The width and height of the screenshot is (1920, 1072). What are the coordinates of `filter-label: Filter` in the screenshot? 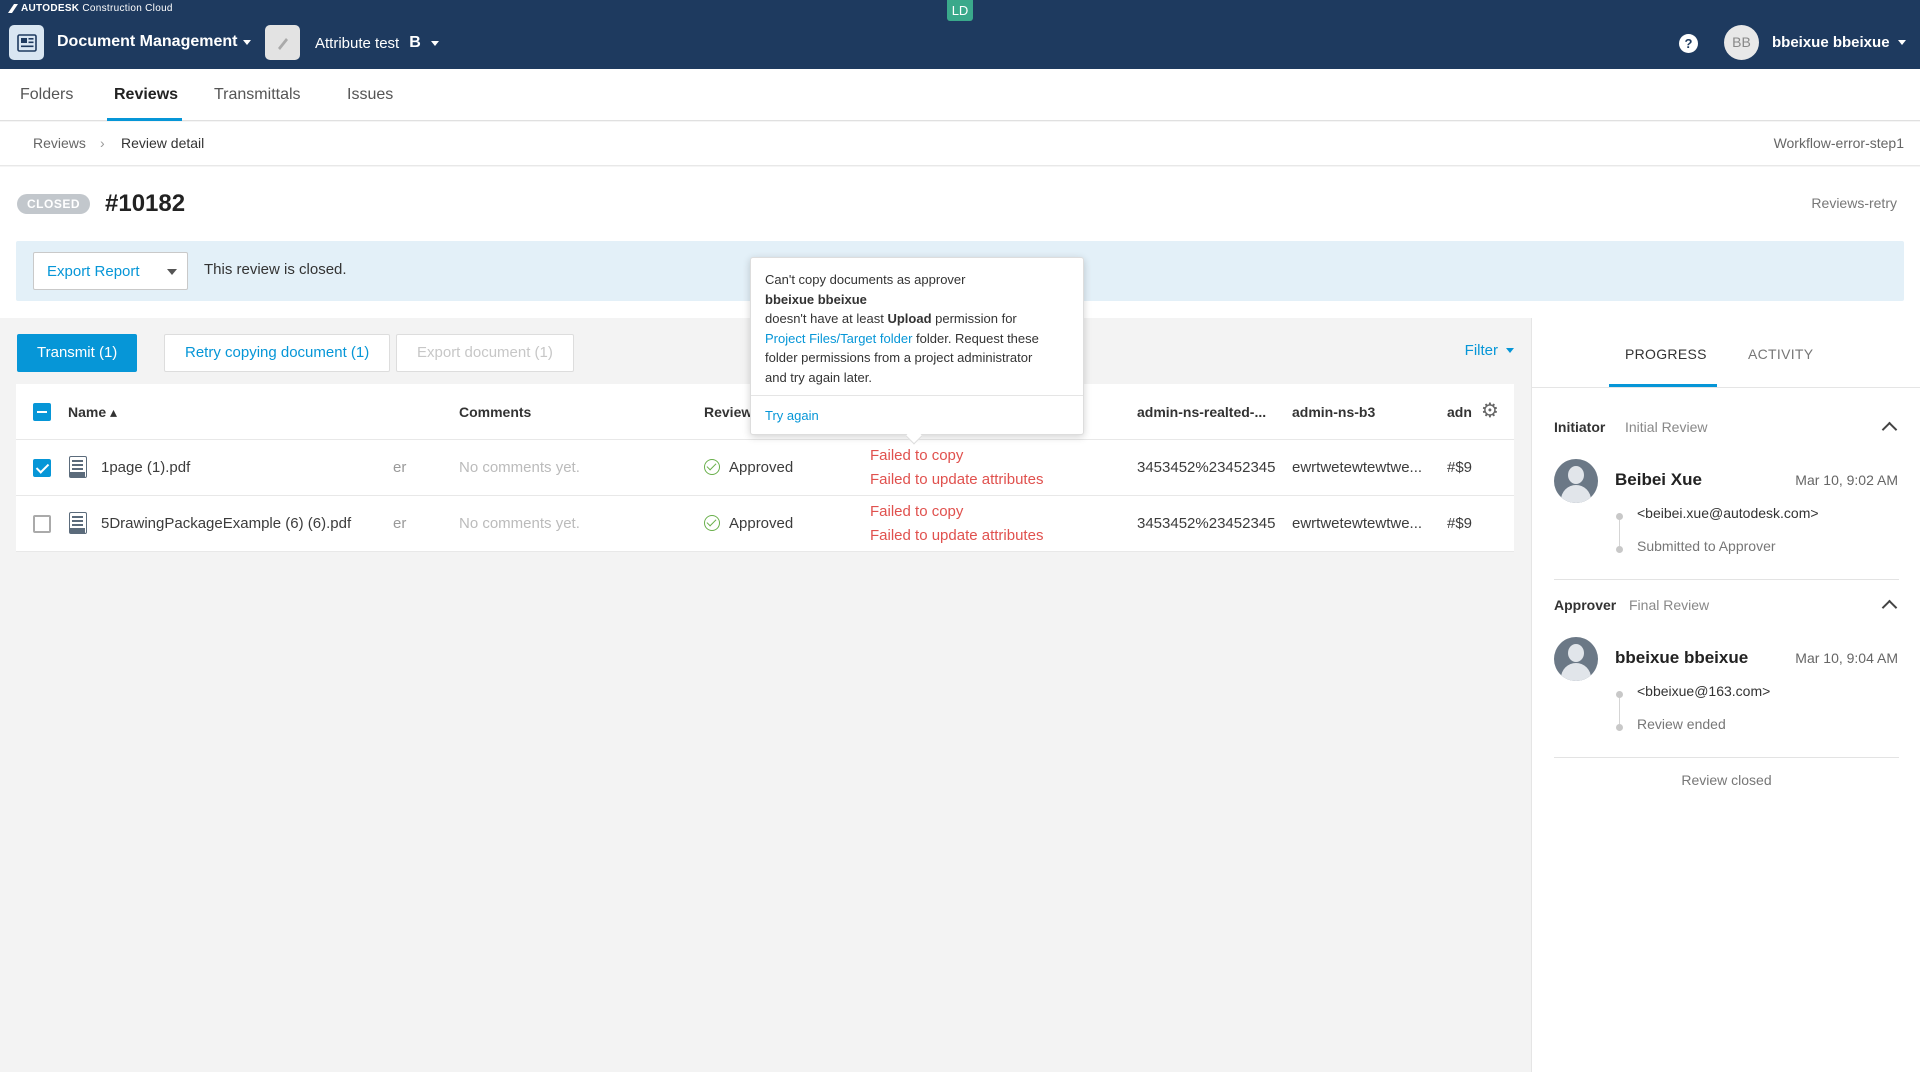 It's located at (1481, 350).